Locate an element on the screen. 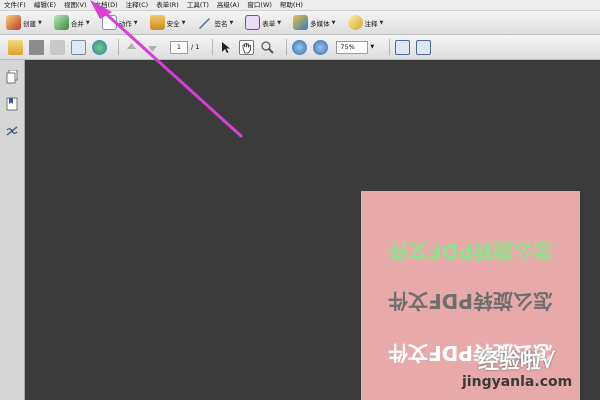 This screenshot has height=400, width=600. combine-button: 合并 ▼ is located at coordinates (71, 22).